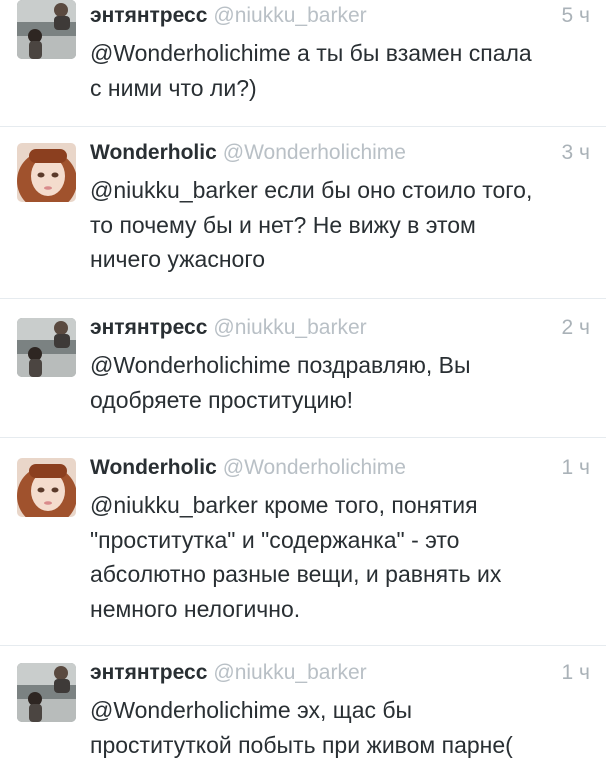 The image size is (606, 762). I want to click on tweet-text-line: @niukku_barker если бы оно стоило того,, so click(342, 190).